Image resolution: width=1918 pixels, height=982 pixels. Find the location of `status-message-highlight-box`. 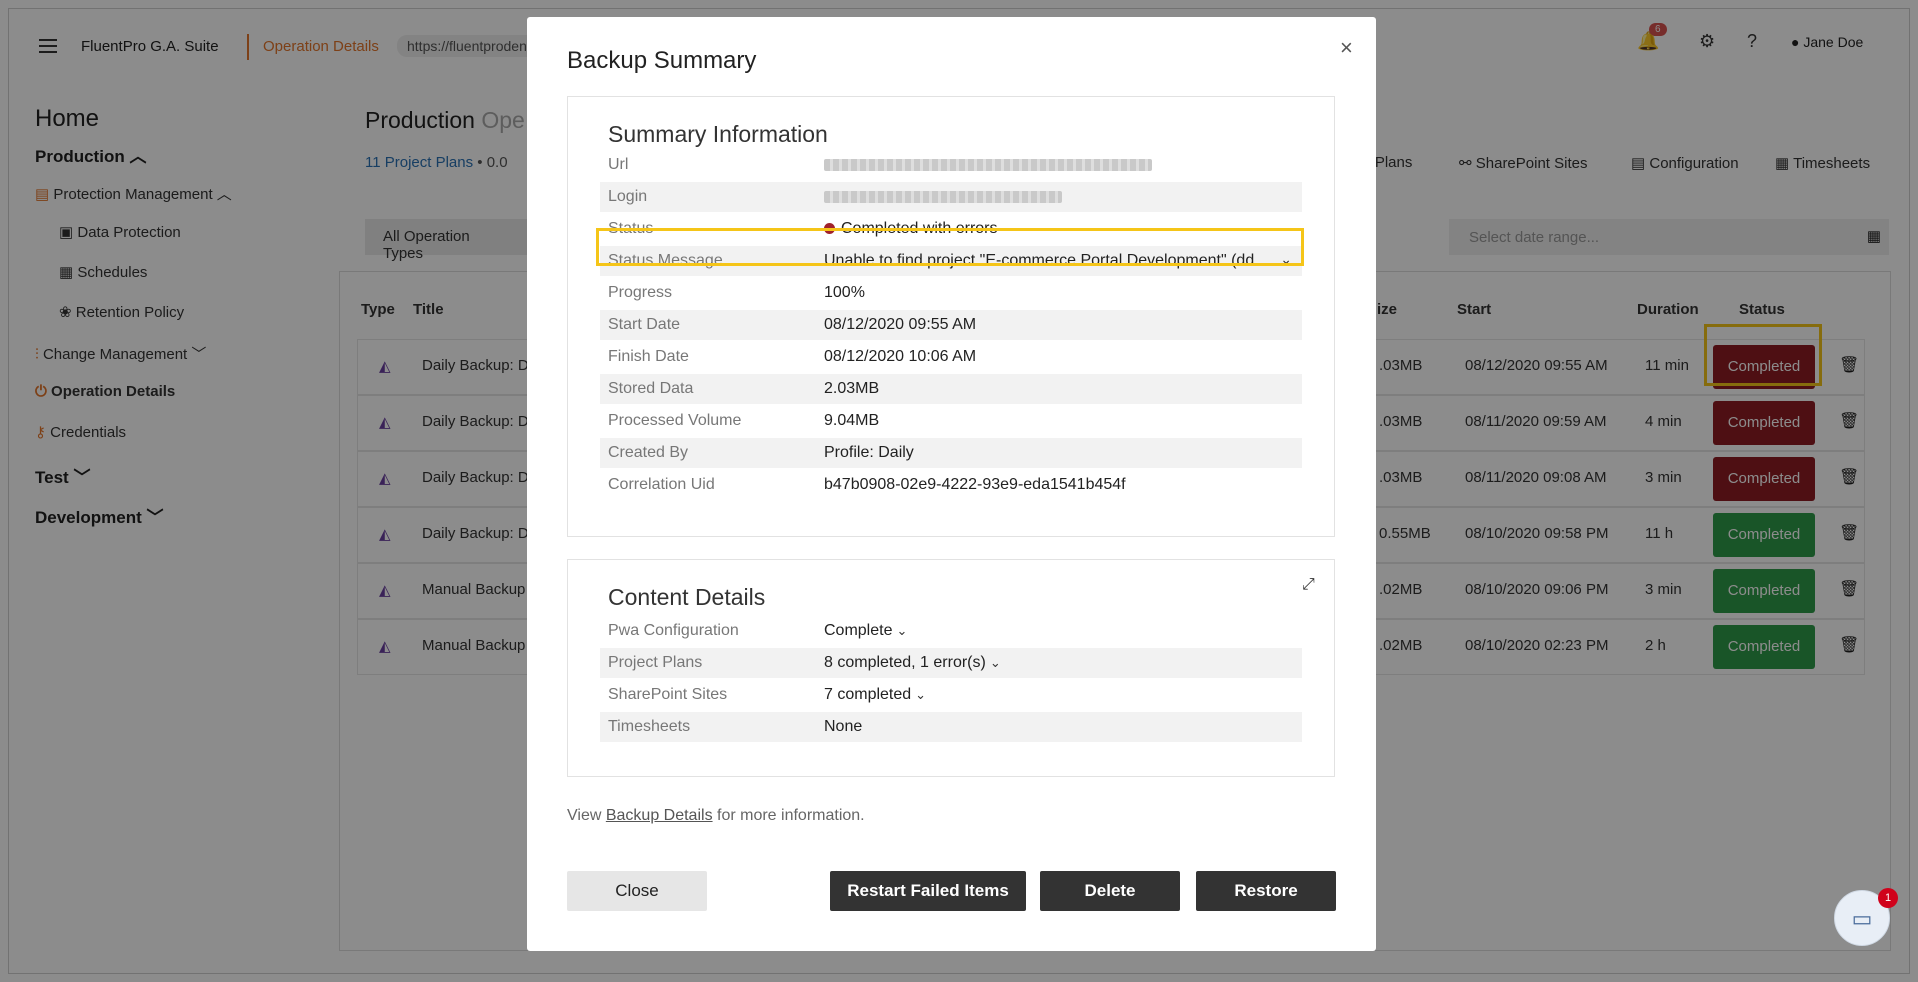

status-message-highlight-box is located at coordinates (950, 247).